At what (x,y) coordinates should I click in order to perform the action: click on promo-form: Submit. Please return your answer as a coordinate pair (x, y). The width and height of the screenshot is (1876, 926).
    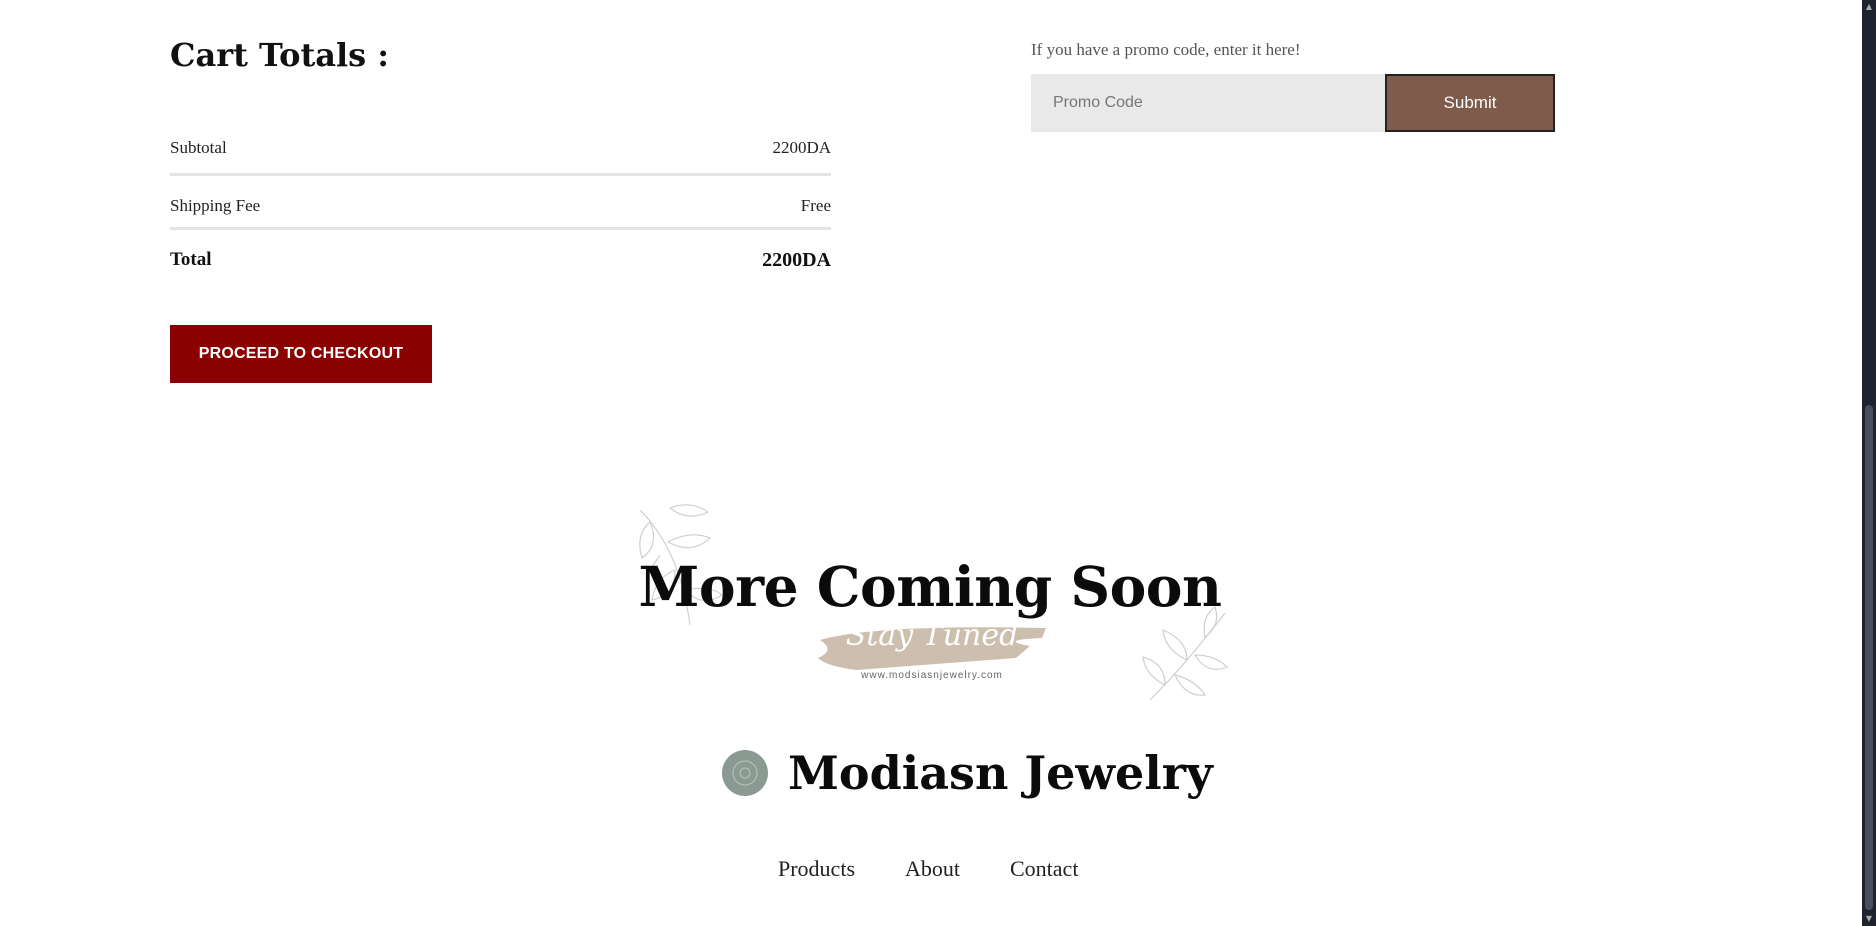
    Looking at the image, I should click on (1293, 103).